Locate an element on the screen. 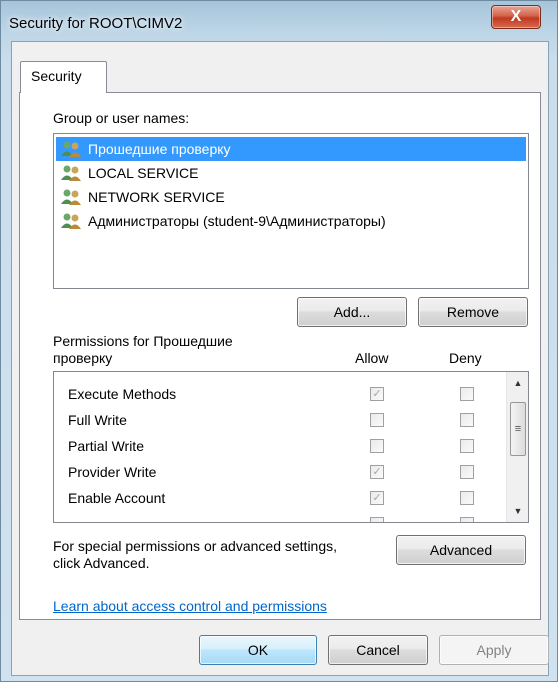 This screenshot has height=682, width=558. table-row: Full Write is located at coordinates (280, 421).